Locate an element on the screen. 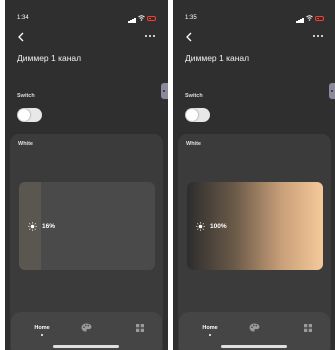  brightness-slider-fill is located at coordinates (255, 226).